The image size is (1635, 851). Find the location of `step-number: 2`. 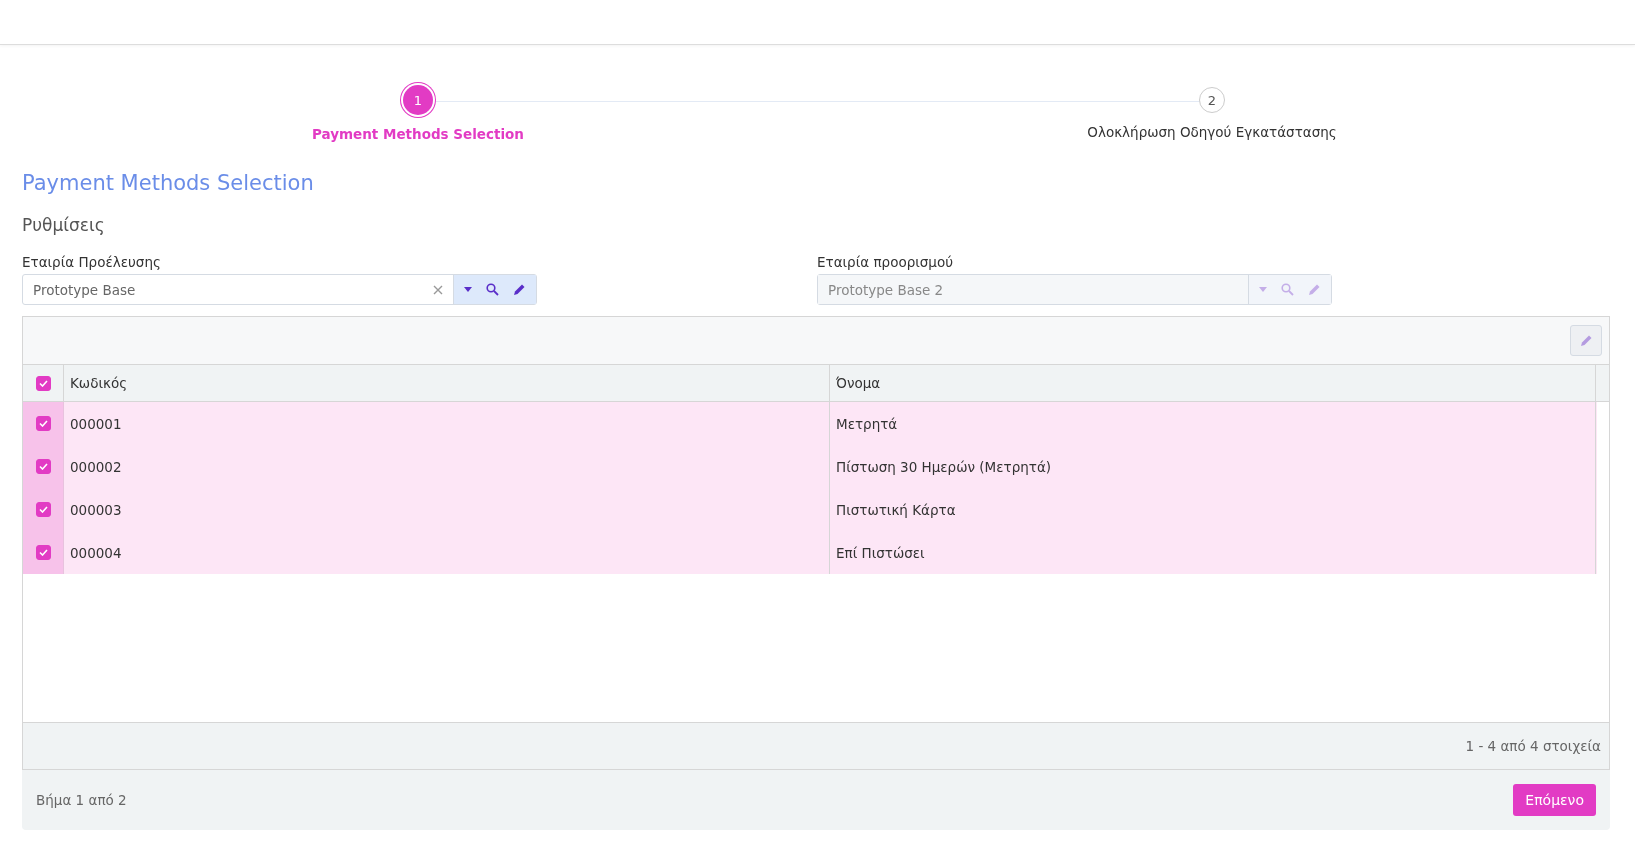

step-number: 2 is located at coordinates (1212, 100).